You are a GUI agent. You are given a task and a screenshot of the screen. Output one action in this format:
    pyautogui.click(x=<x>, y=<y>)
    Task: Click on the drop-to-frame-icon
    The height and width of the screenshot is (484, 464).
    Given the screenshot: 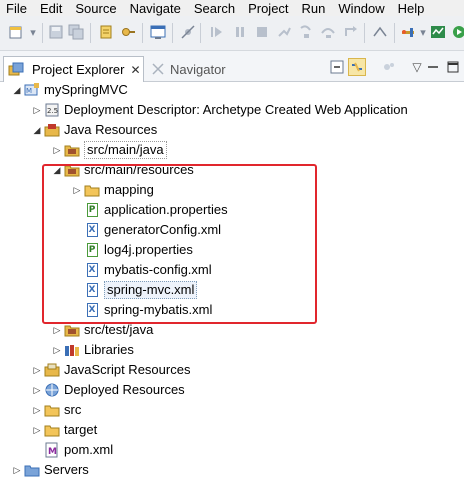 What is the action you would take?
    pyautogui.click(x=380, y=32)
    